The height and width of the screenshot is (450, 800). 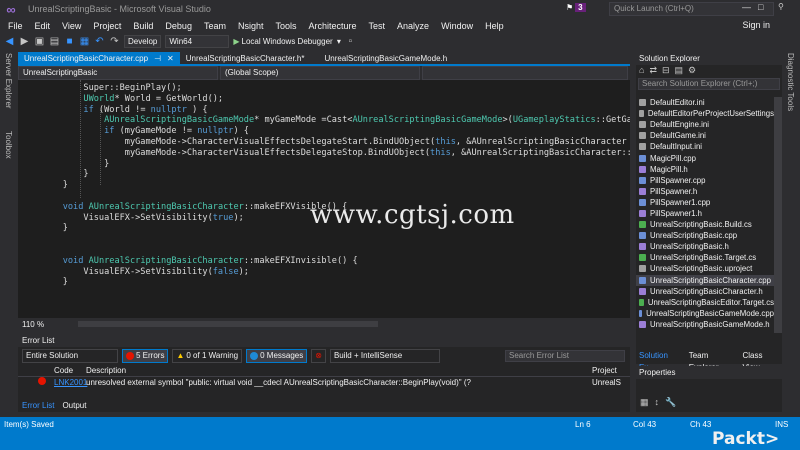 What do you see at coordinates (709, 84) in the screenshot?
I see `solution-search-input: Search Solution Explorer (Ctrl+;)` at bounding box center [709, 84].